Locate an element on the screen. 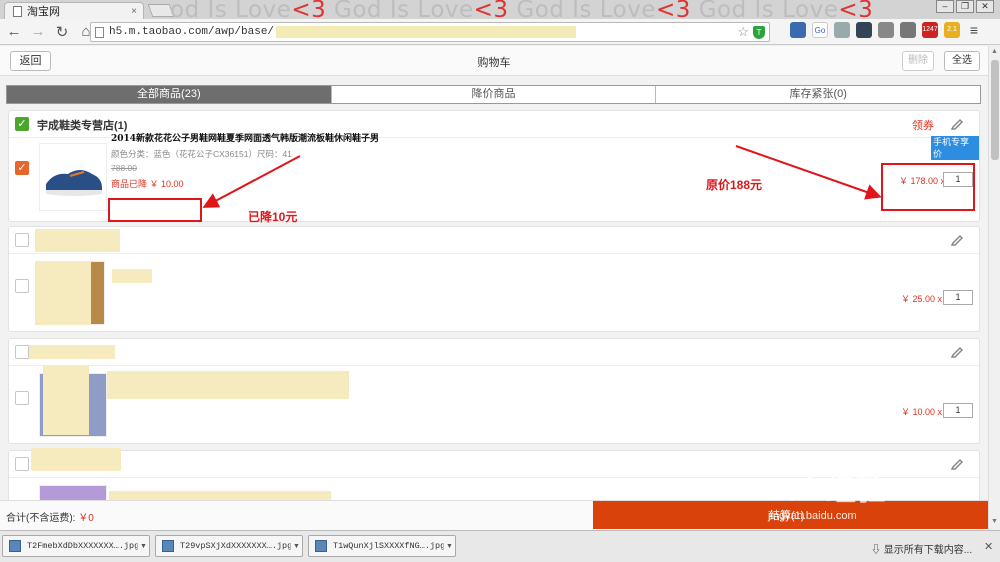 The height and width of the screenshot is (562, 1000). address-bar: h5.m.taobao.com/awp/base/ ☆ T is located at coordinates (430, 32).